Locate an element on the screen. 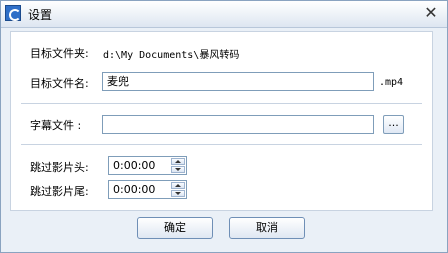 The image size is (448, 253). target-folder-label: 目标文件夹: is located at coordinates (59, 53).